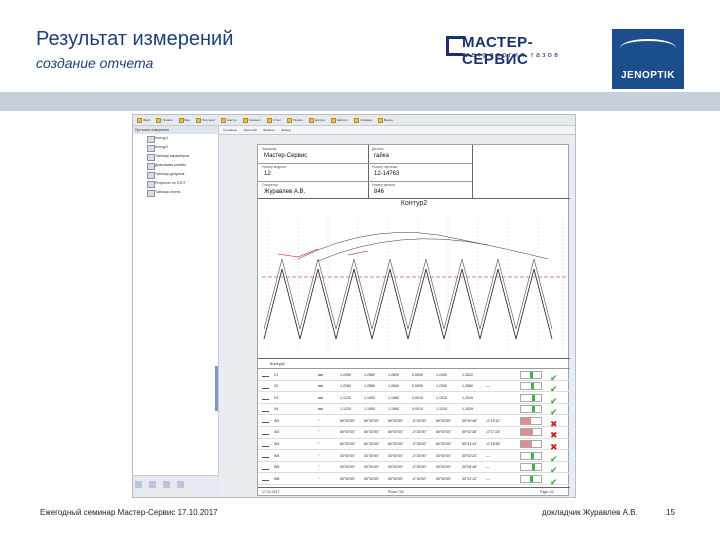  Describe the element at coordinates (271, 492) in the screenshot. I see `page-footer-date: 17.10.2017` at that location.